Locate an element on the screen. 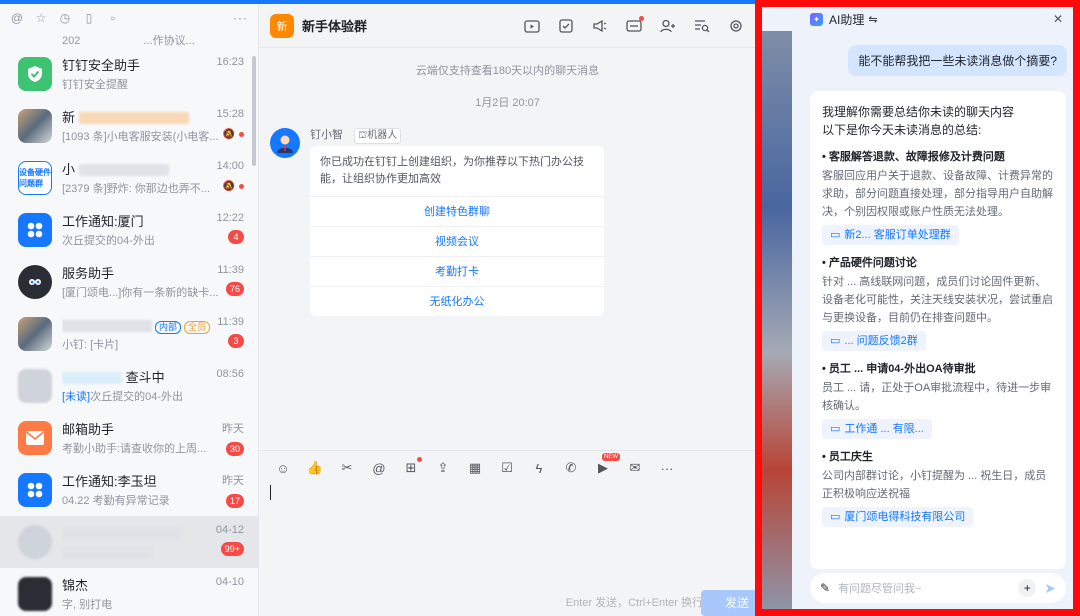 The height and width of the screenshot is (616, 1080). search-list-icon is located at coordinates (702, 26).